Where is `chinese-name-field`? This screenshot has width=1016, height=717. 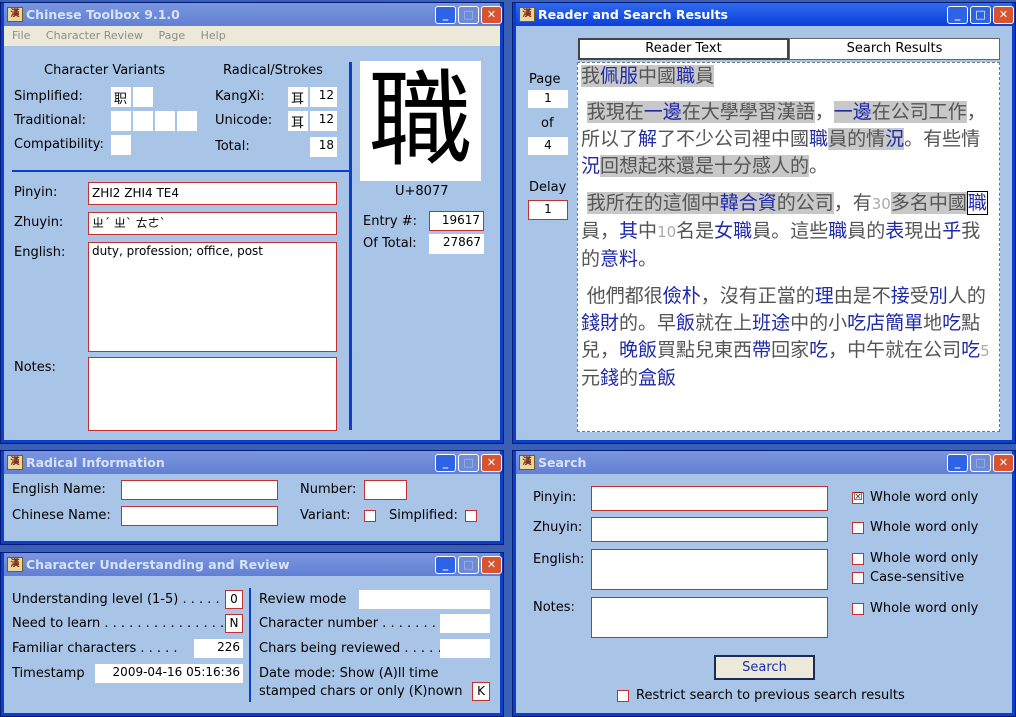
chinese-name-field is located at coordinates (199, 516).